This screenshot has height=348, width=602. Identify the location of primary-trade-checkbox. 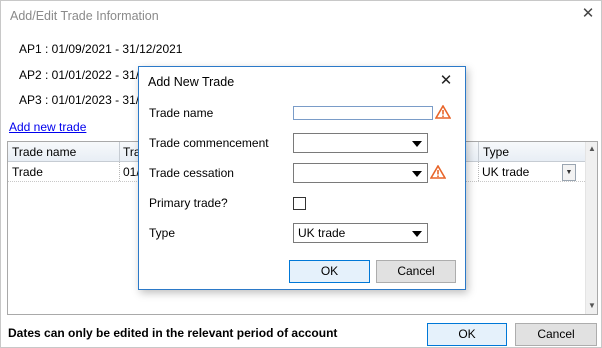
(299, 203).